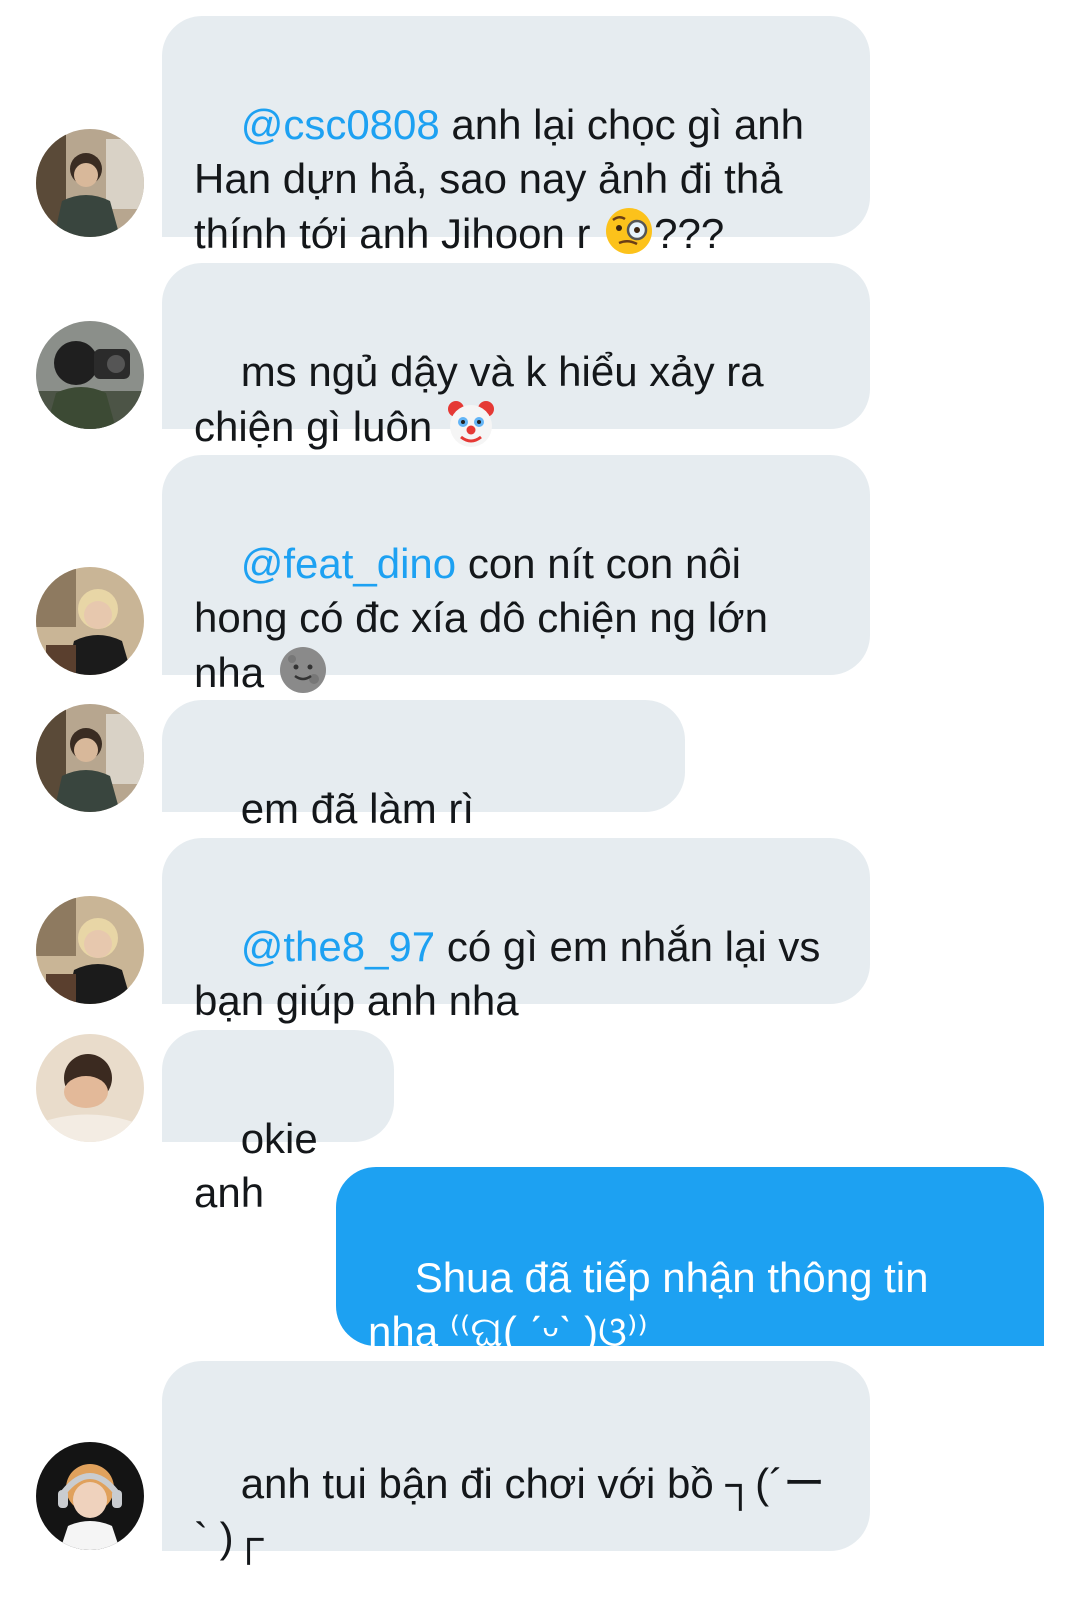 The height and width of the screenshot is (1619, 1080). I want to click on message-text: con nít con nôi, so click(599, 563).